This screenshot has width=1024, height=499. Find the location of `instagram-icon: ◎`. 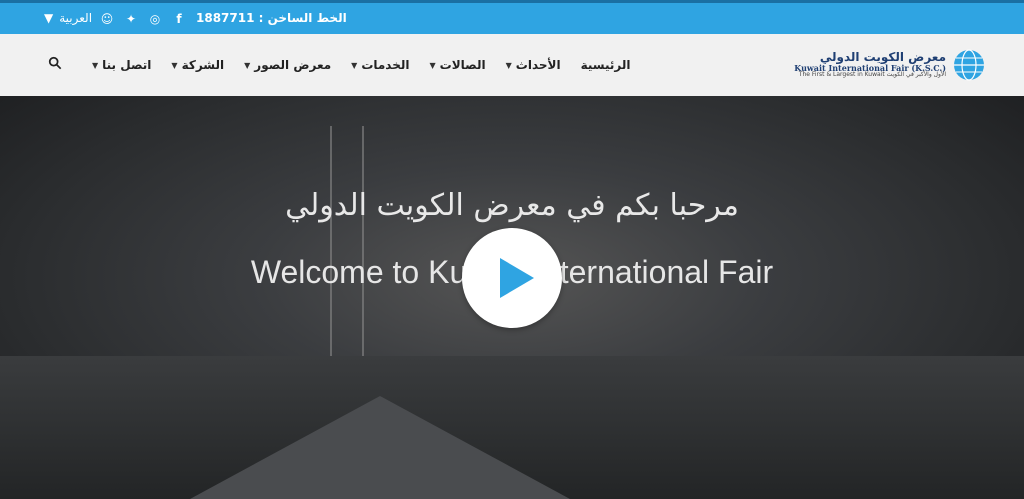

instagram-icon: ◎ is located at coordinates (155, 19).